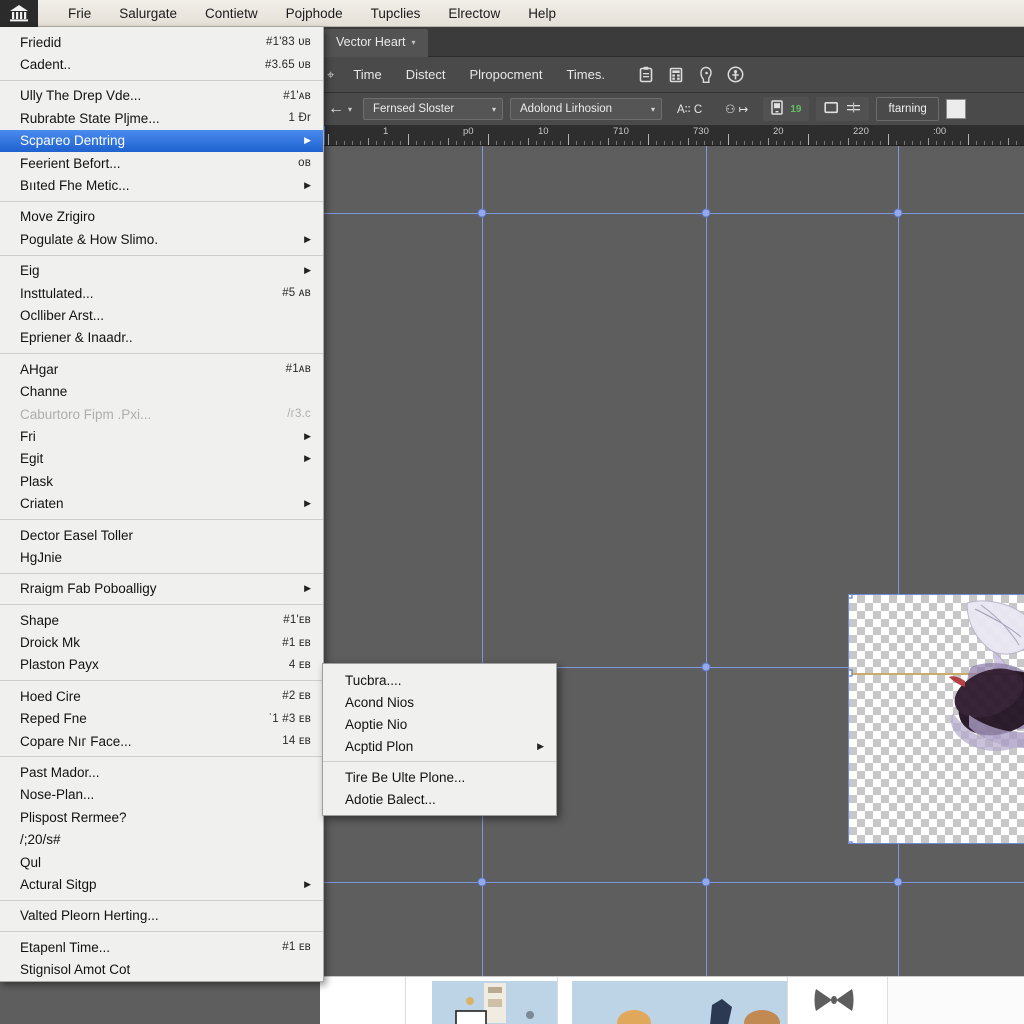 This screenshot has width=1024, height=1024. I want to click on menu-item: Shape #1'ᴇʙ, so click(161, 620).